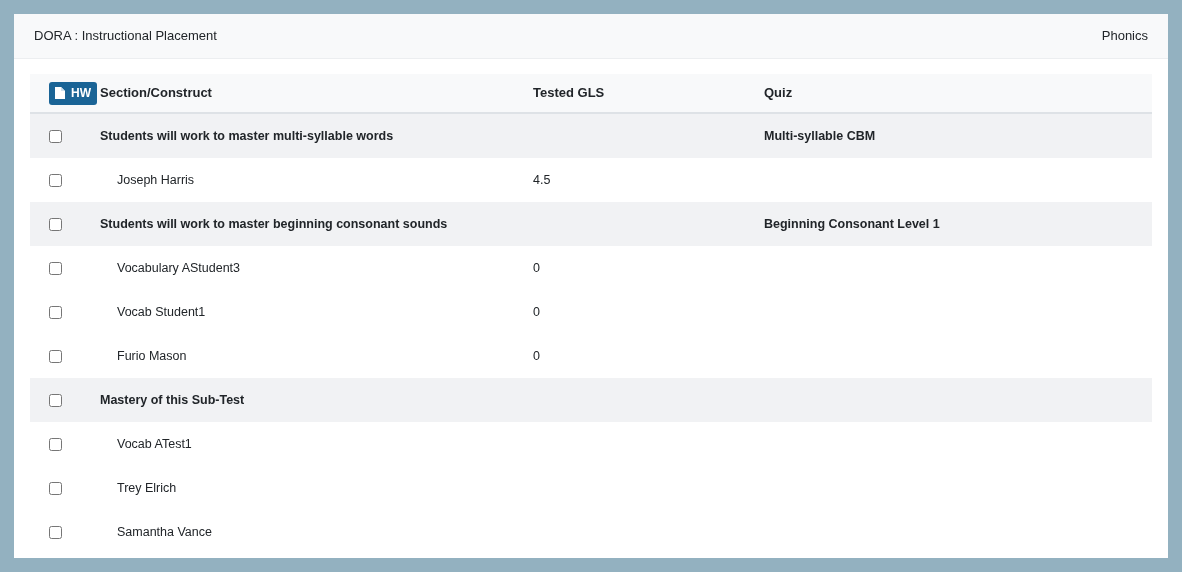 The height and width of the screenshot is (572, 1182). Describe the element at coordinates (161, 311) in the screenshot. I see `student-name: Vocab Student1` at that location.